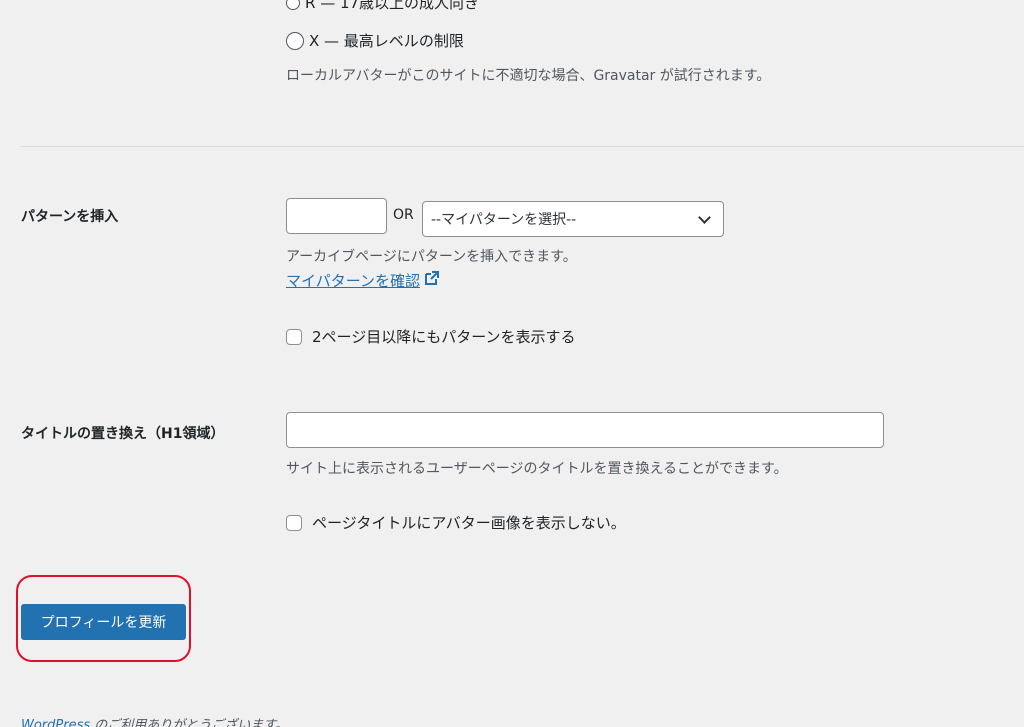  I want to click on pattern-id-input, so click(336, 216).